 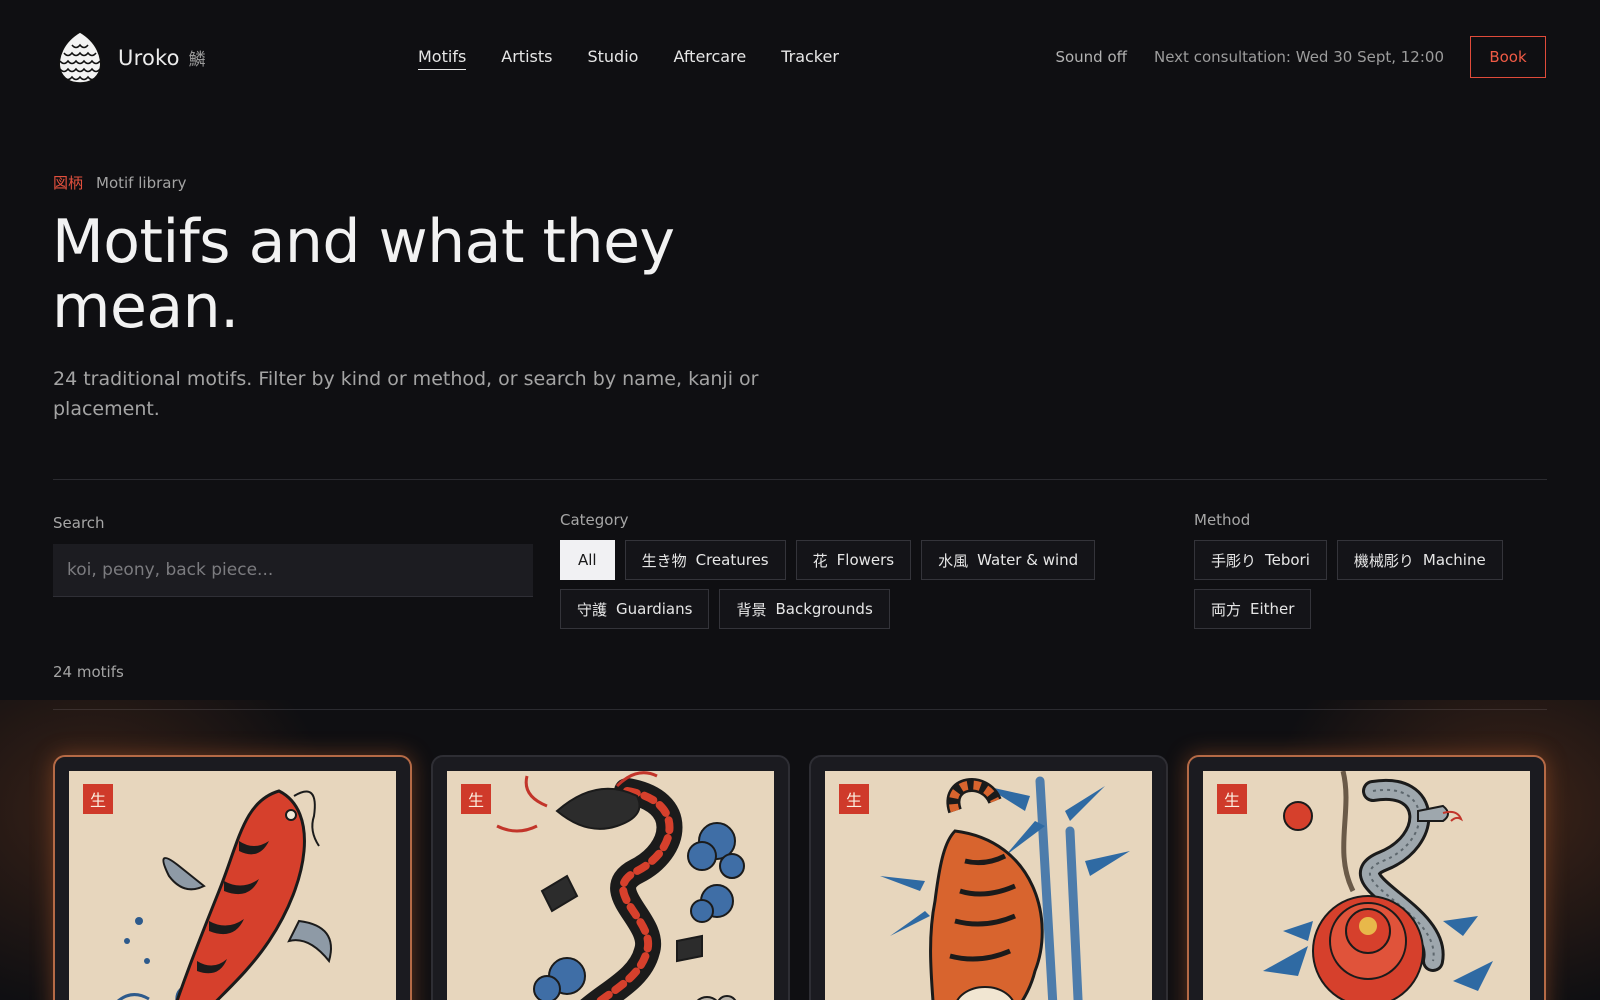 I want to click on chip-label: Guardians, so click(x=654, y=609).